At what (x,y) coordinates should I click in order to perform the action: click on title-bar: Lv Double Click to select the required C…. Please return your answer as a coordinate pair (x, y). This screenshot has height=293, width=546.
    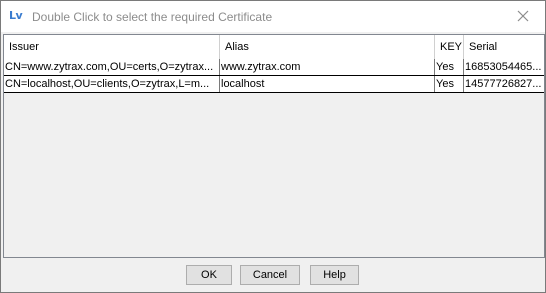
    Looking at the image, I should click on (273, 16).